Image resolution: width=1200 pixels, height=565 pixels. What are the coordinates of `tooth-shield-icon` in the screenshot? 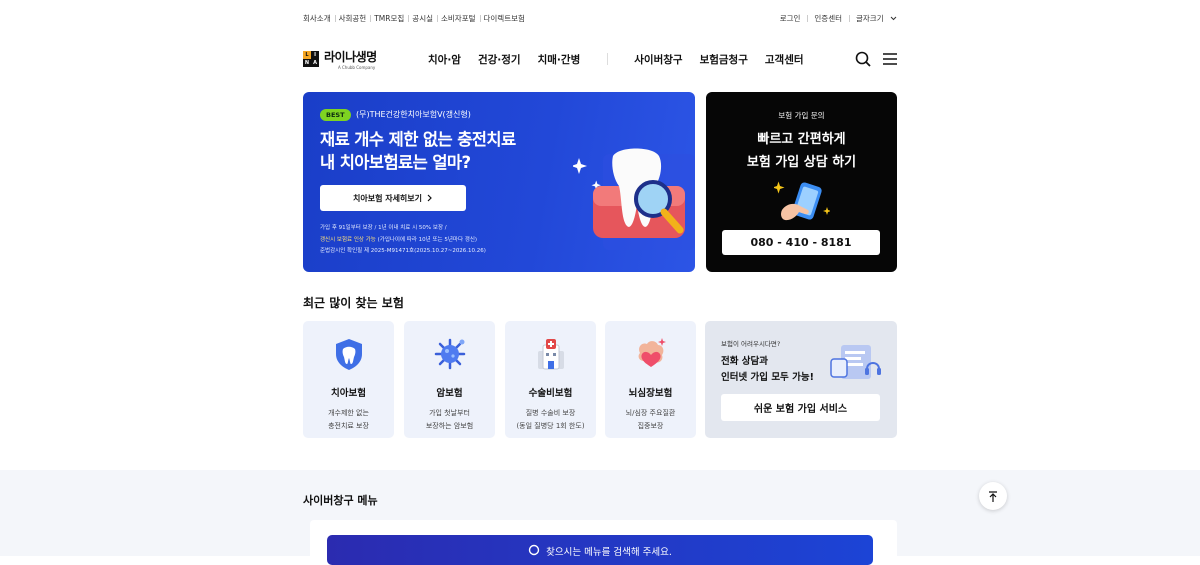 It's located at (348, 354).